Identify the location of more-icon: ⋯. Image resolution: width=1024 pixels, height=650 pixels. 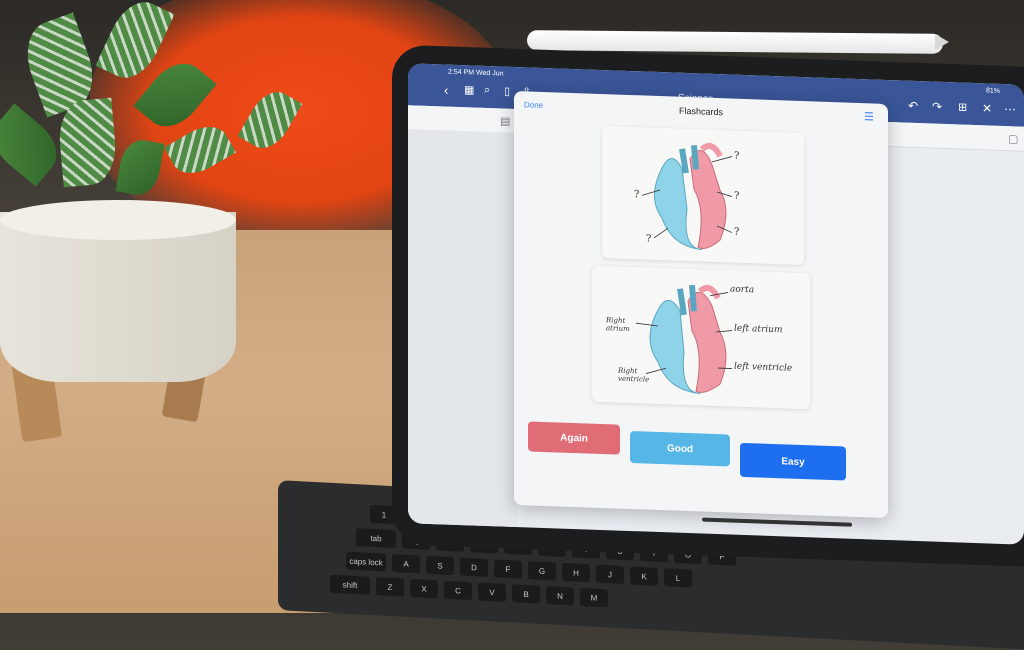
(1010, 109).